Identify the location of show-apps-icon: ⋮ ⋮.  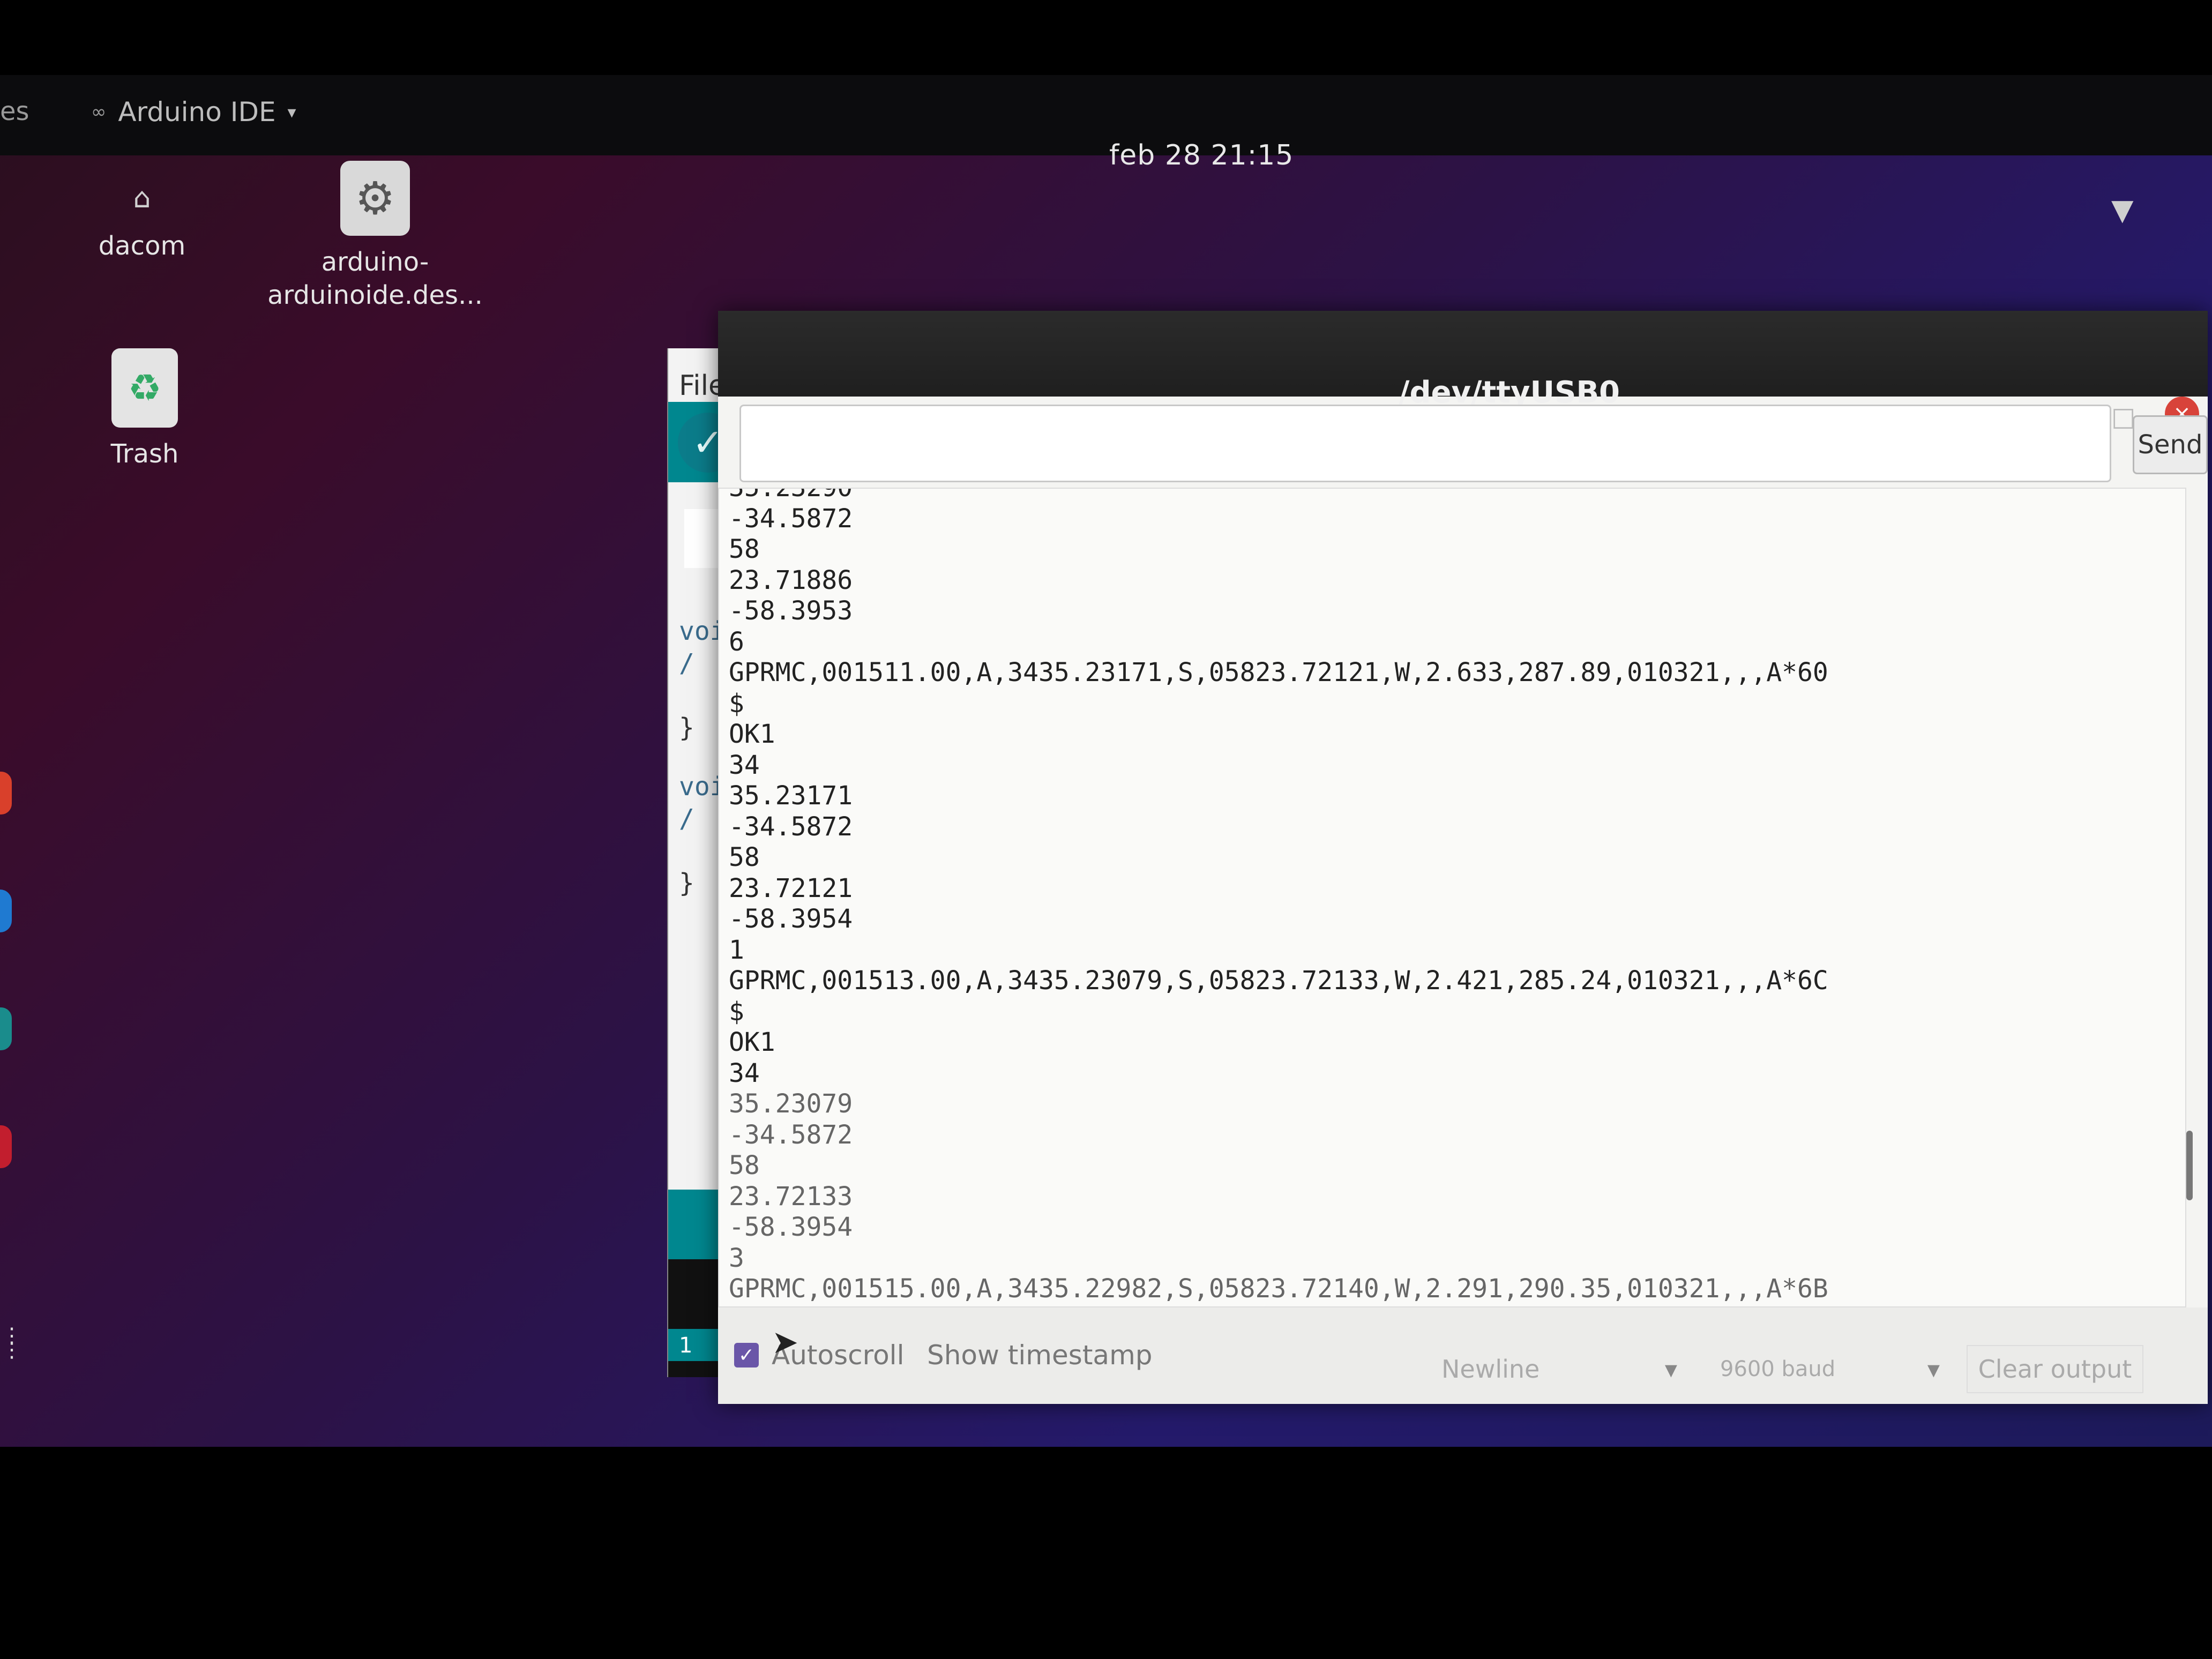
(12, 1343).